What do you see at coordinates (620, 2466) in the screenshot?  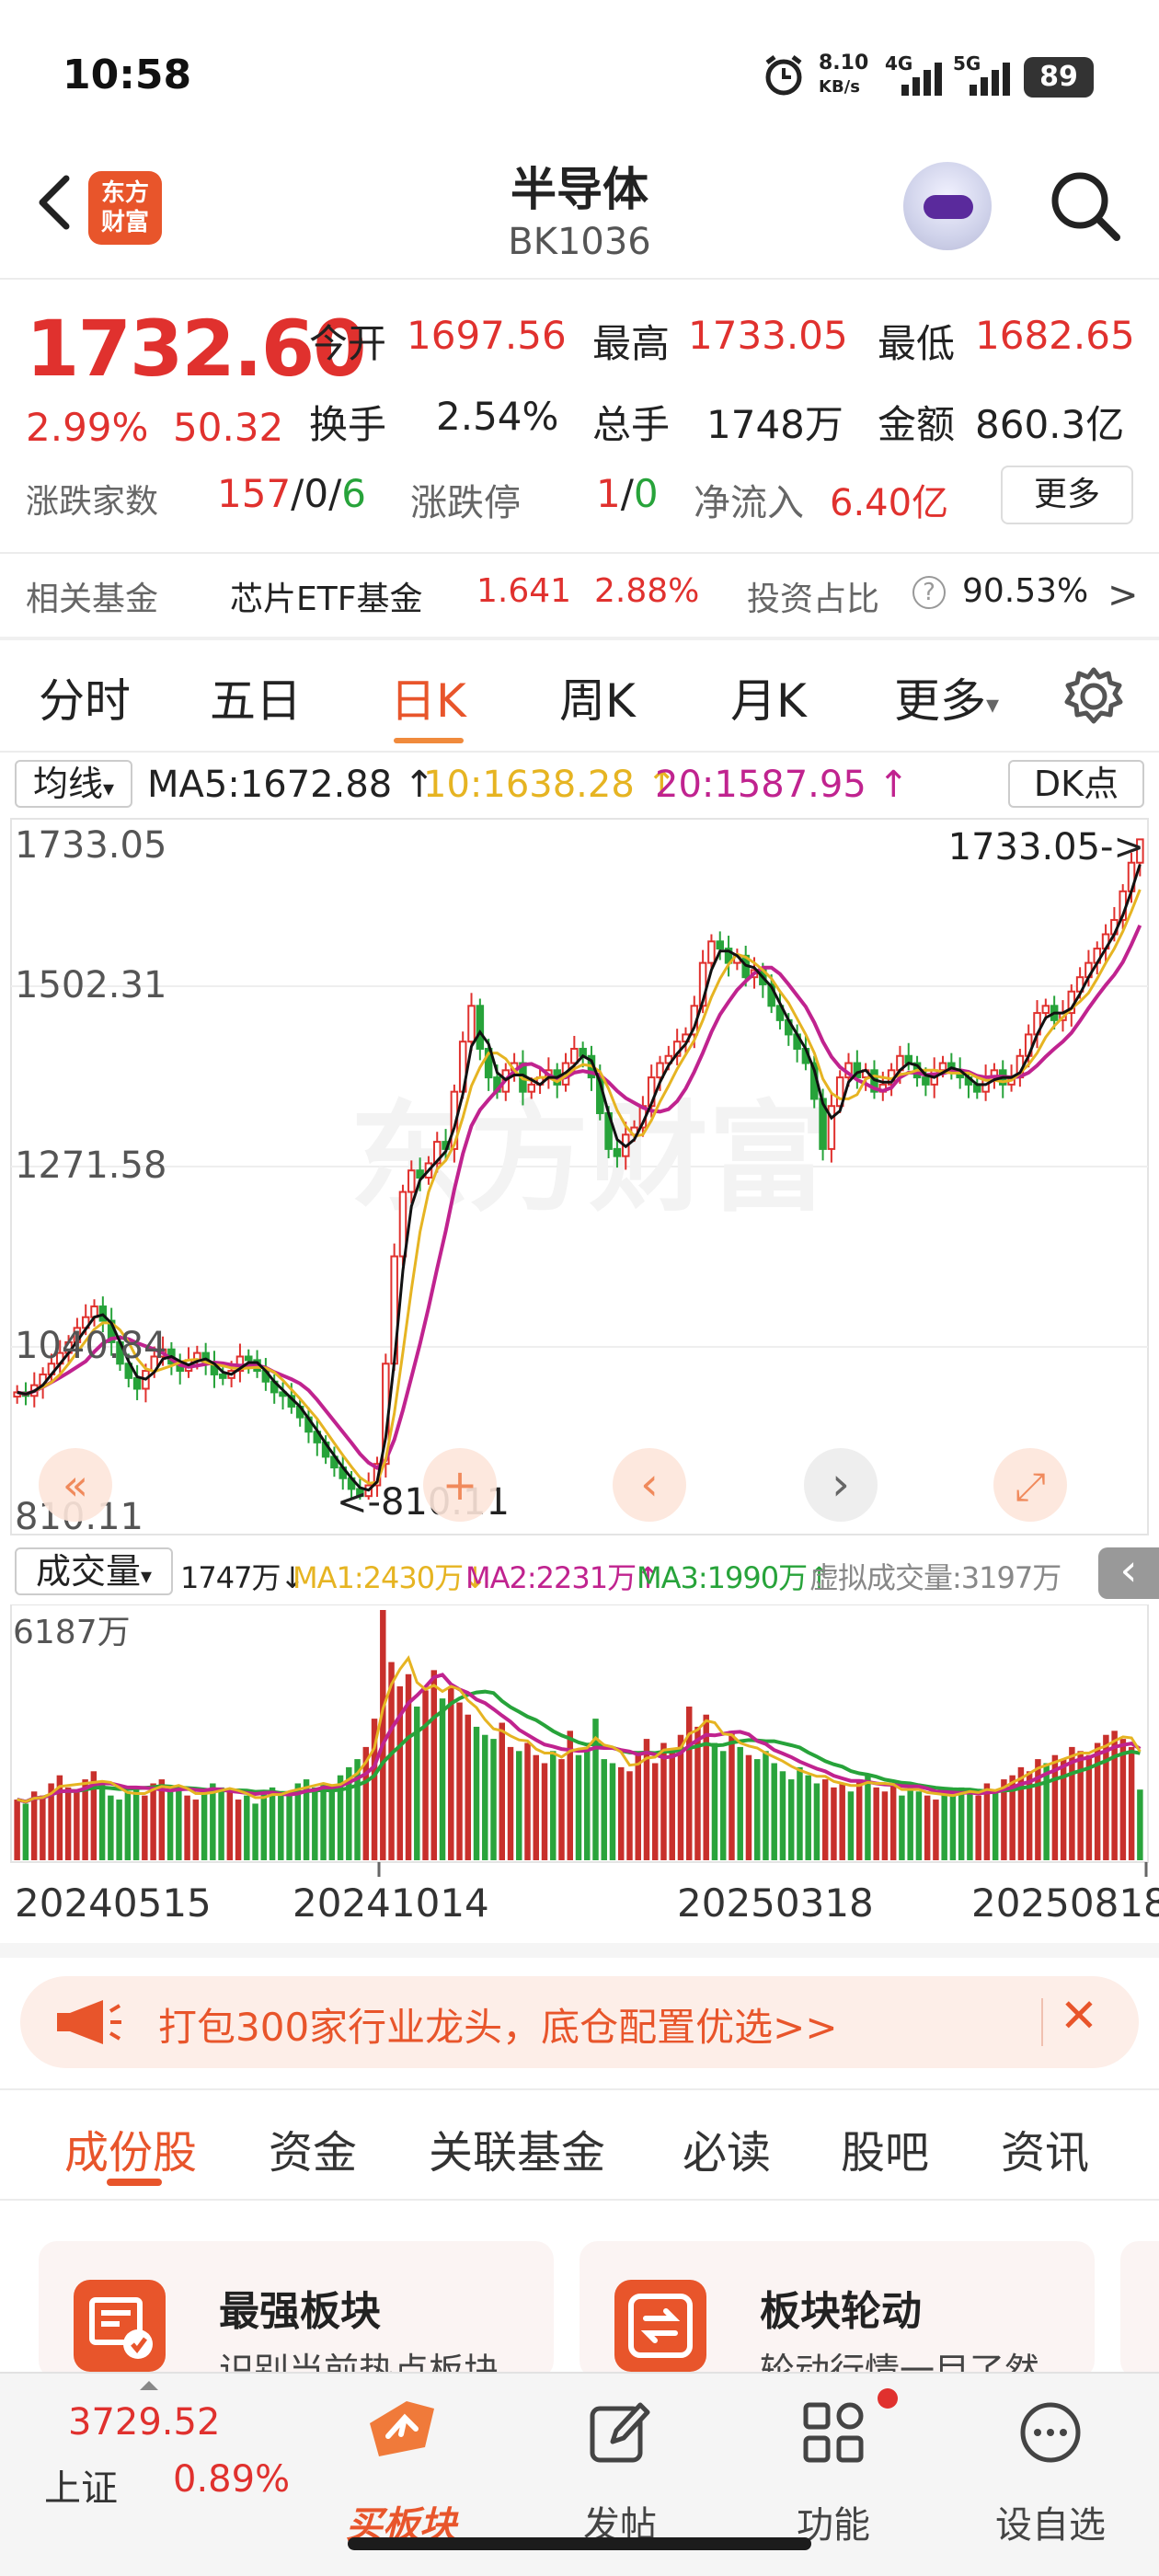 I see `nav-post: 发帖` at bounding box center [620, 2466].